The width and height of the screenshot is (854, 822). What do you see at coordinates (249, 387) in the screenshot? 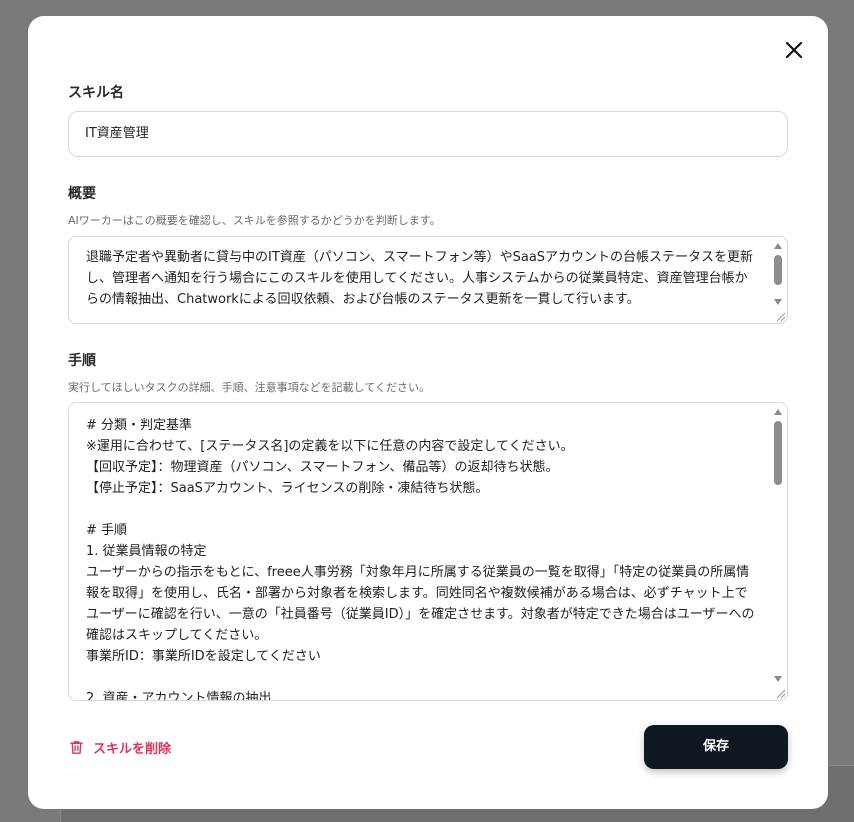
I see `procedure-hint: 実行してほしいタスクの詳細、手順、注意事項などを記載してください。` at bounding box center [249, 387].